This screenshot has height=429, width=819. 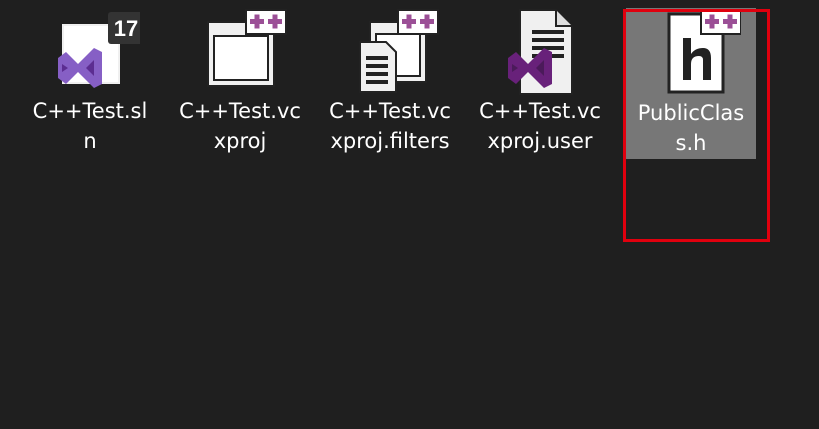 I want to click on version-badge: 17, so click(x=126, y=28).